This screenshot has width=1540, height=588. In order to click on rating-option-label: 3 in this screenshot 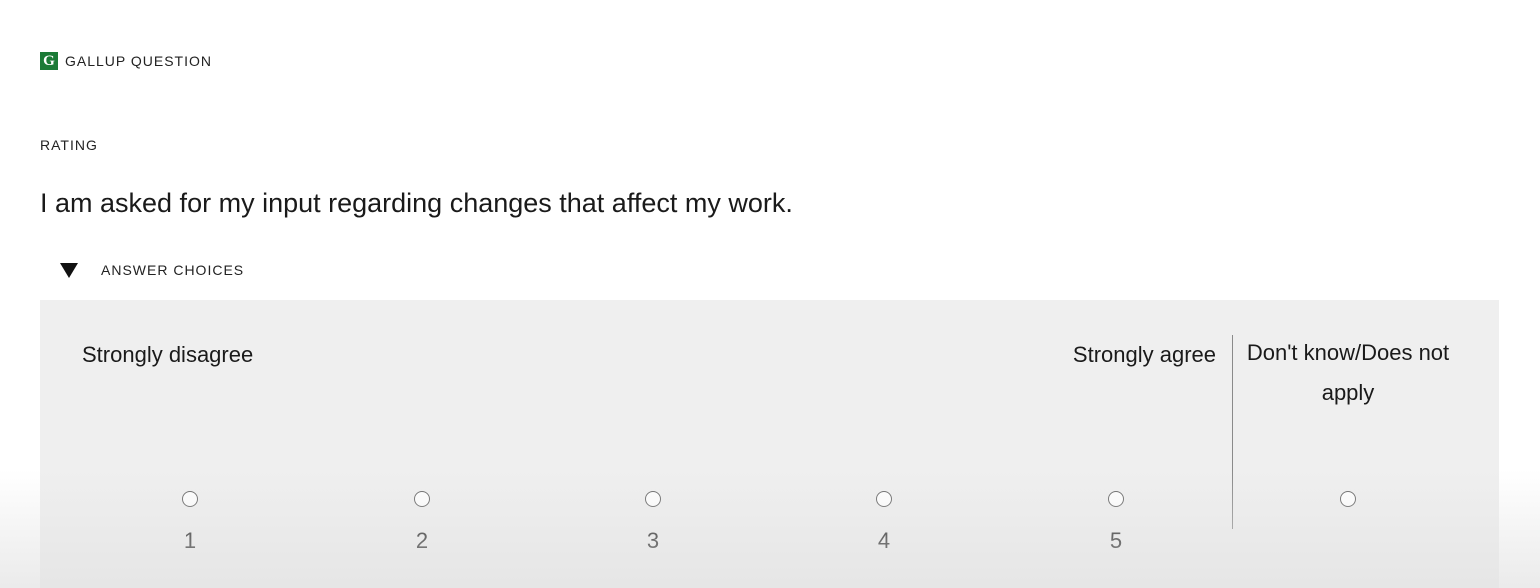, I will do `click(653, 540)`.